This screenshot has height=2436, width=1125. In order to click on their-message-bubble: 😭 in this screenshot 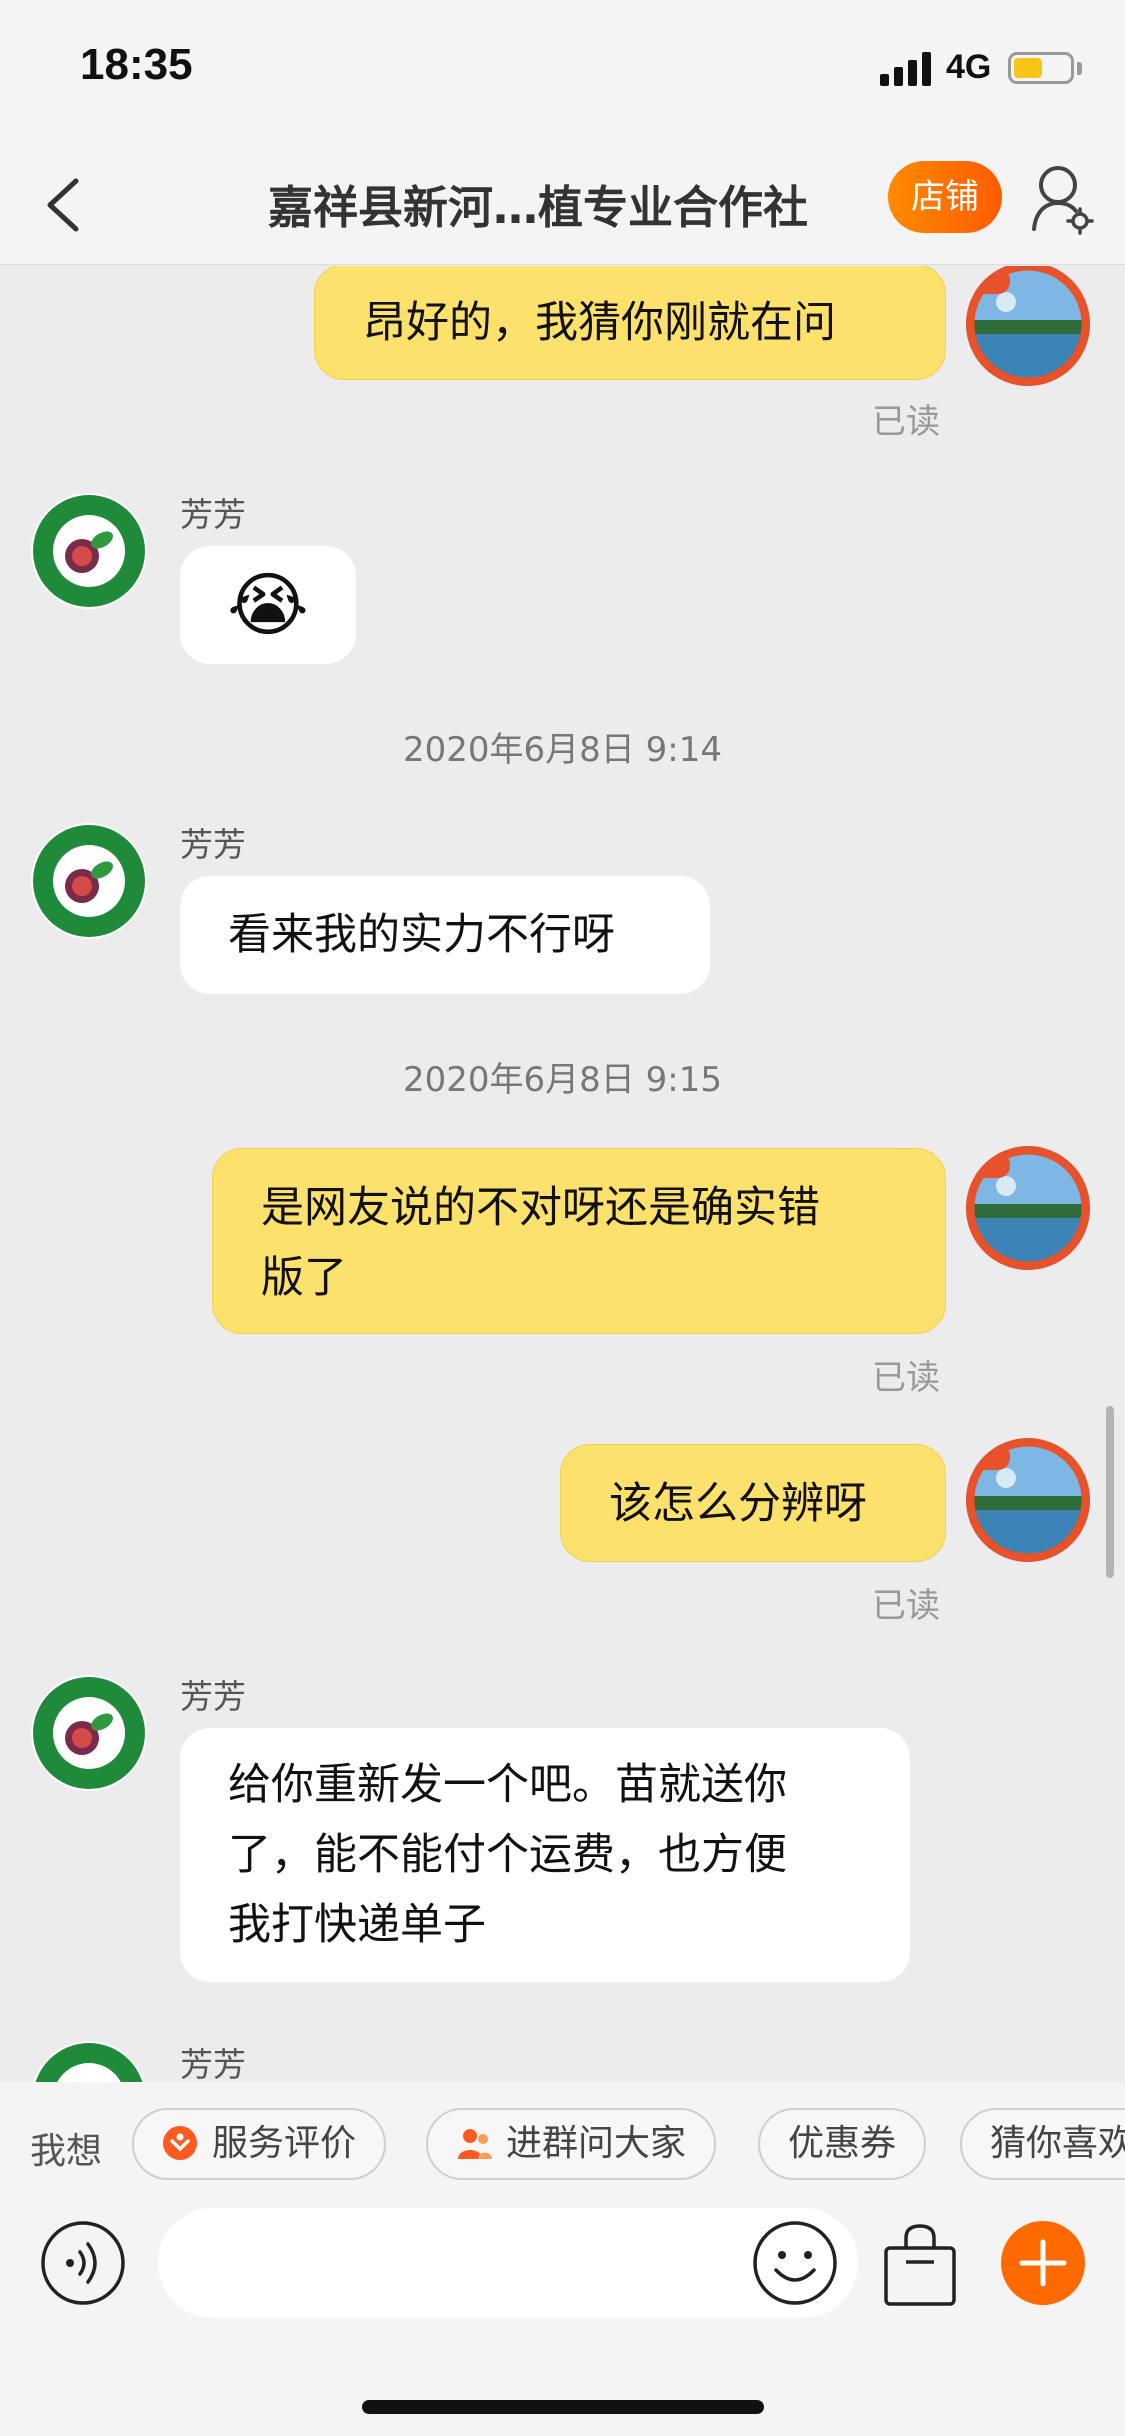, I will do `click(268, 605)`.